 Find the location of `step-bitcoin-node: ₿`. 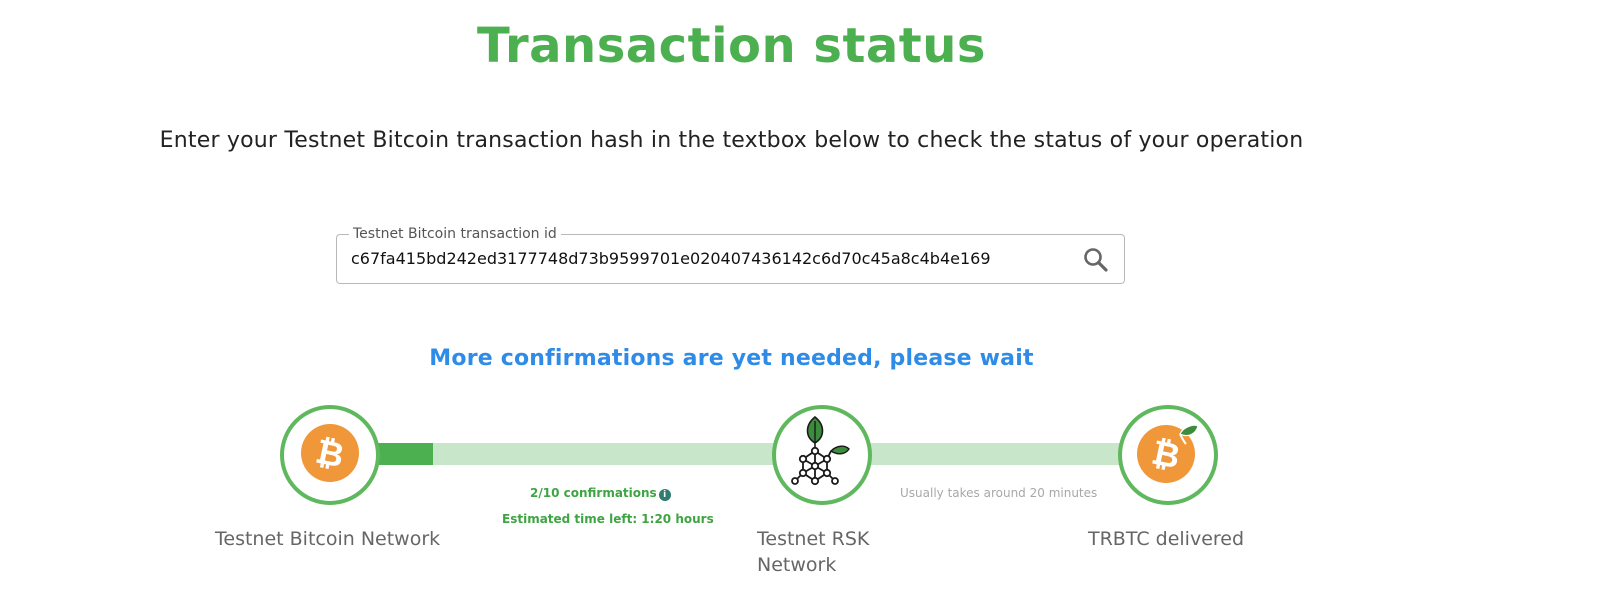

step-bitcoin-node: ₿ is located at coordinates (330, 455).